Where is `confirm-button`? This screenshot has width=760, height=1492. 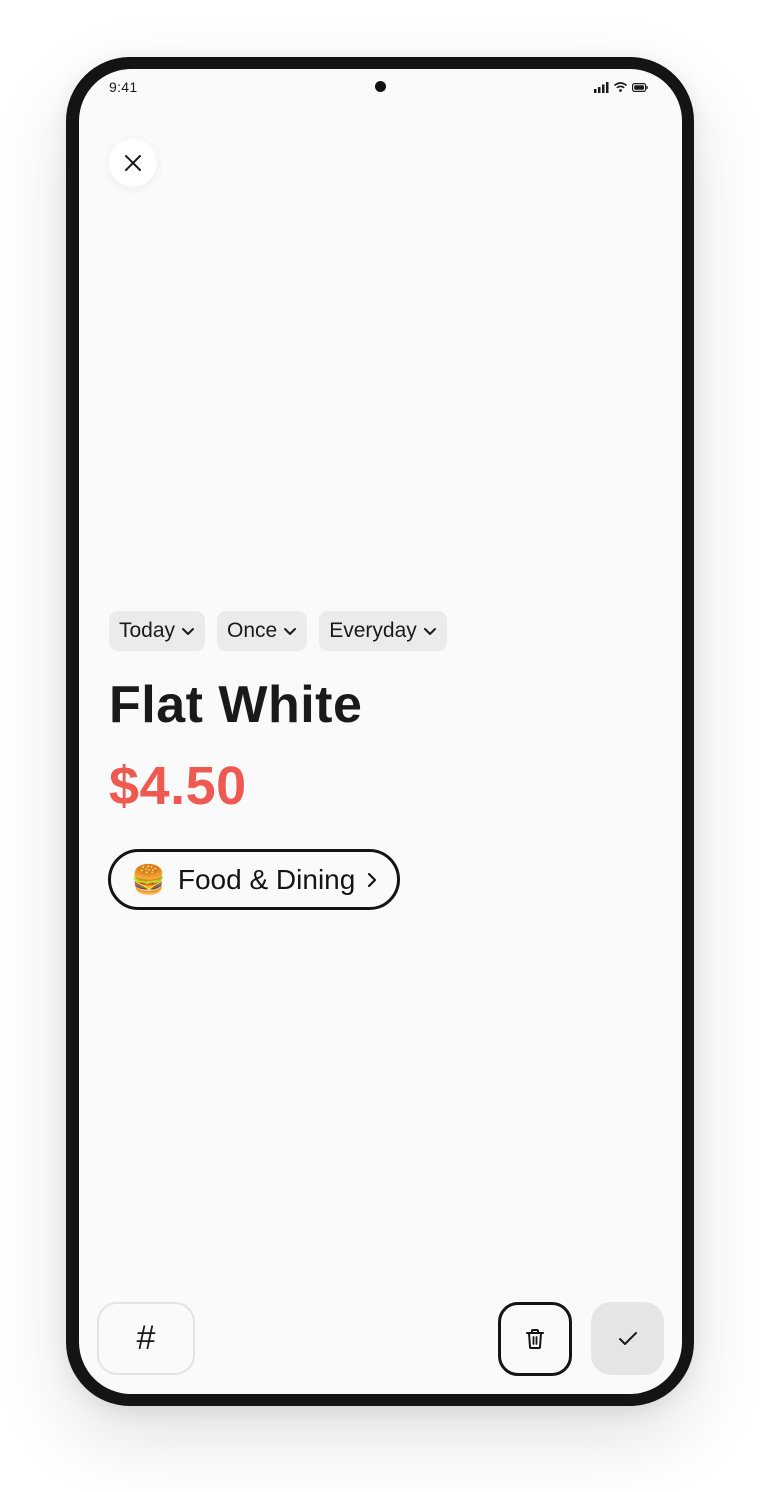
confirm-button is located at coordinates (627, 1338).